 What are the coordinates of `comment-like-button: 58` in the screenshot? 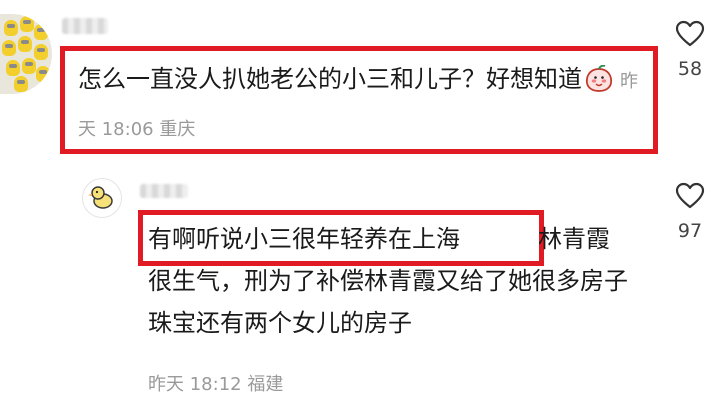 It's located at (690, 50).